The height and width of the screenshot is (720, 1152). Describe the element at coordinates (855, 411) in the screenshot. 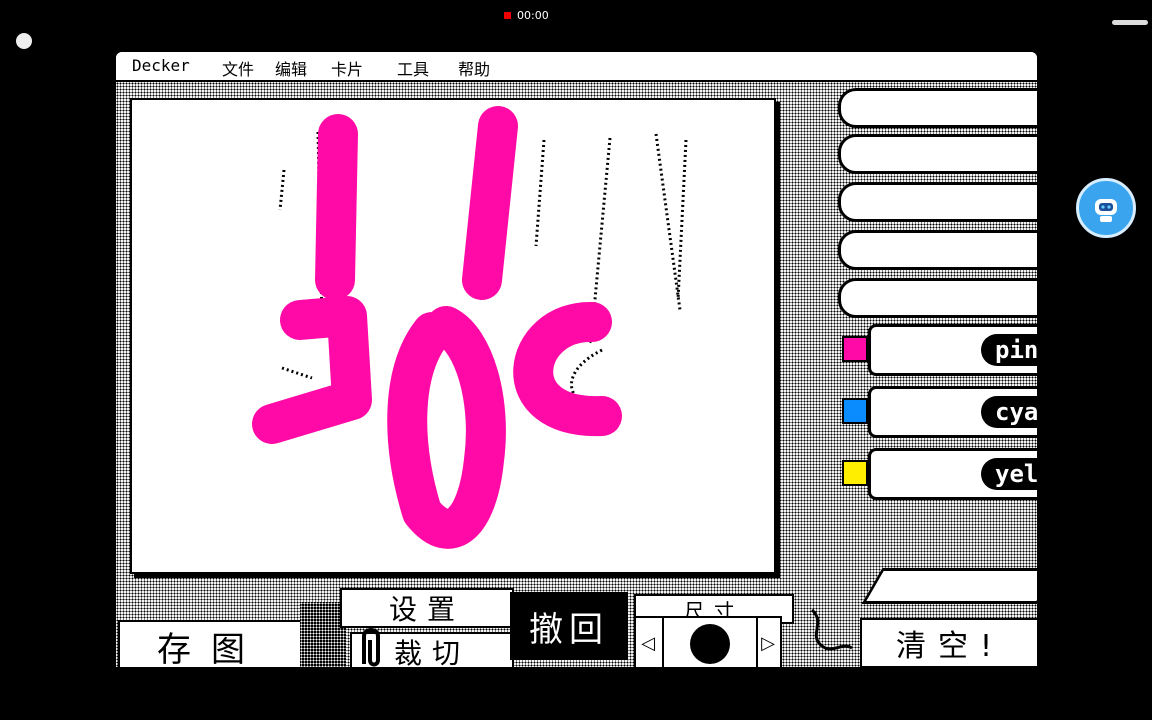

I see `cyan-marker-cap-icon` at that location.